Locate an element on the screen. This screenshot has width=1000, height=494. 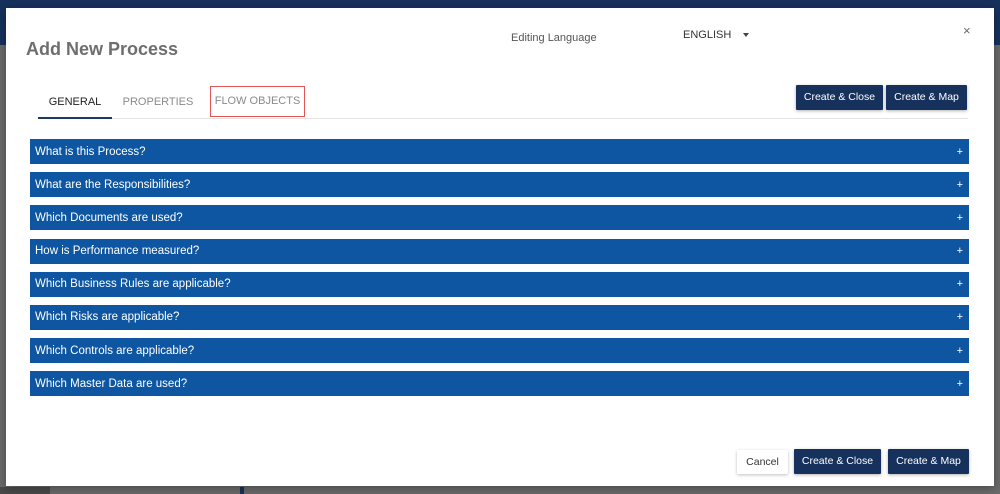
language-select-value: ENGLISH is located at coordinates (707, 35).